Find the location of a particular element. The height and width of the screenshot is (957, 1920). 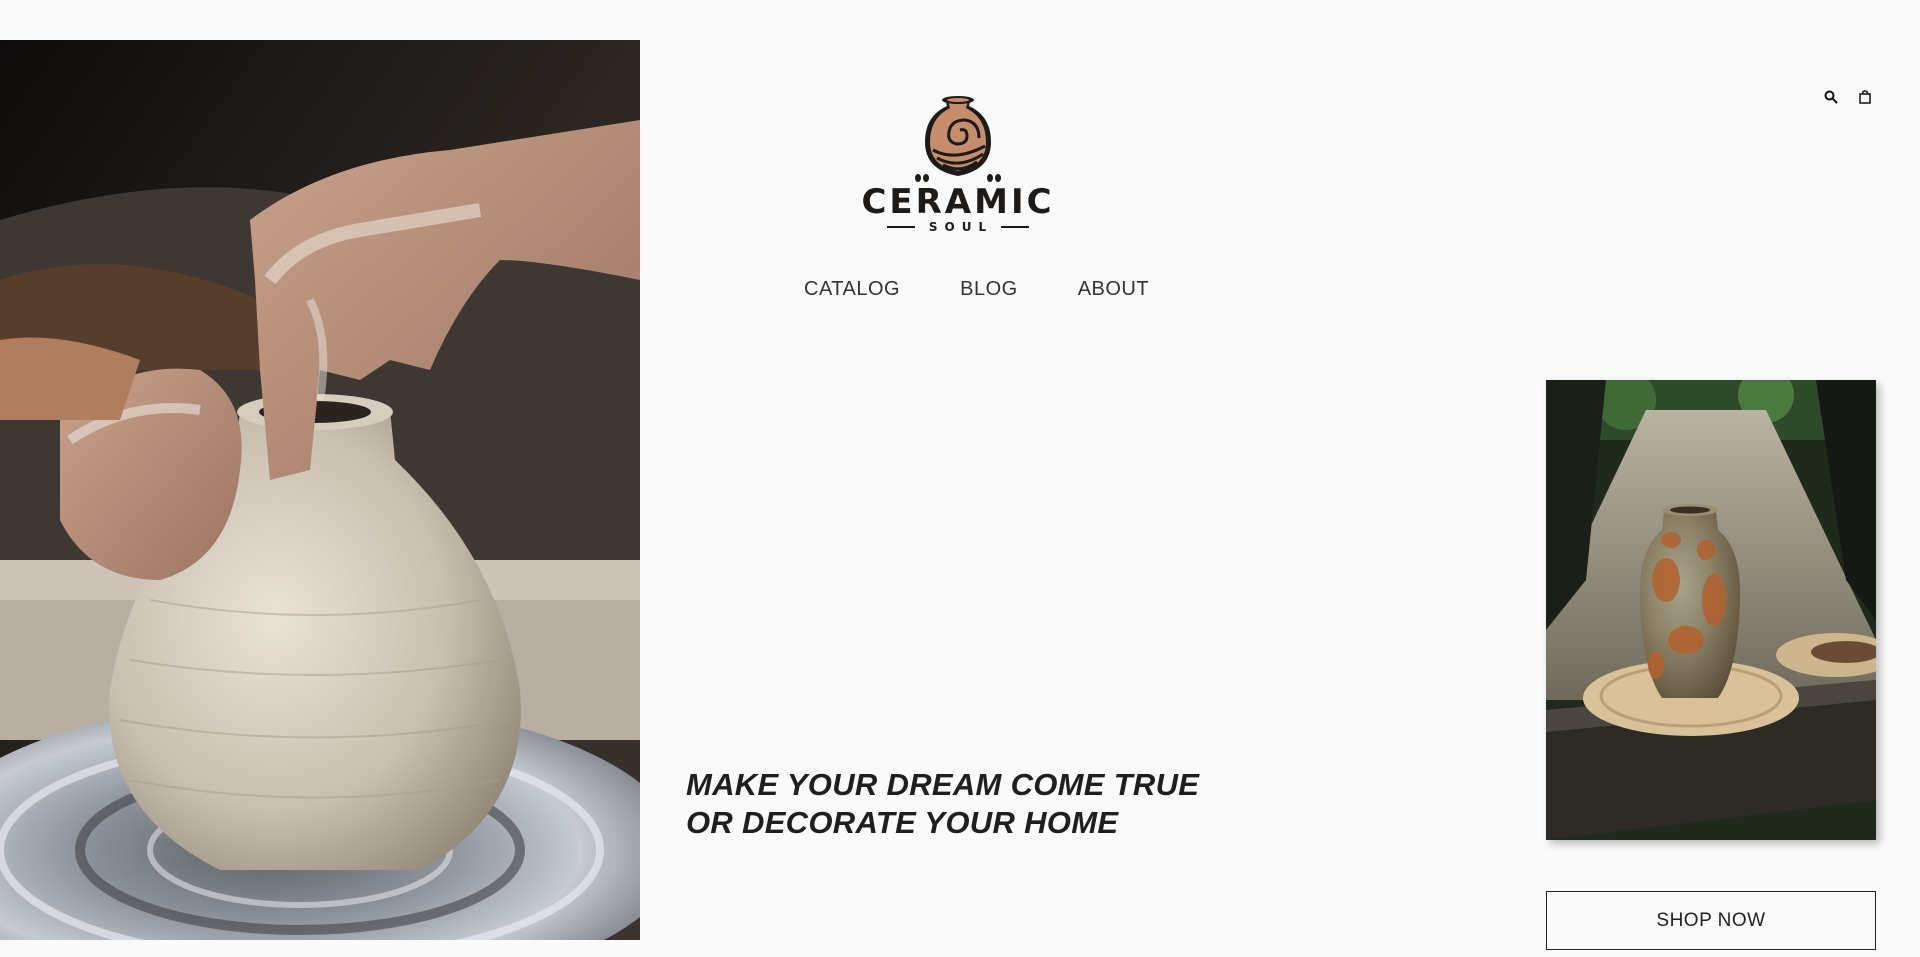

header-icons is located at coordinates (1848, 97).